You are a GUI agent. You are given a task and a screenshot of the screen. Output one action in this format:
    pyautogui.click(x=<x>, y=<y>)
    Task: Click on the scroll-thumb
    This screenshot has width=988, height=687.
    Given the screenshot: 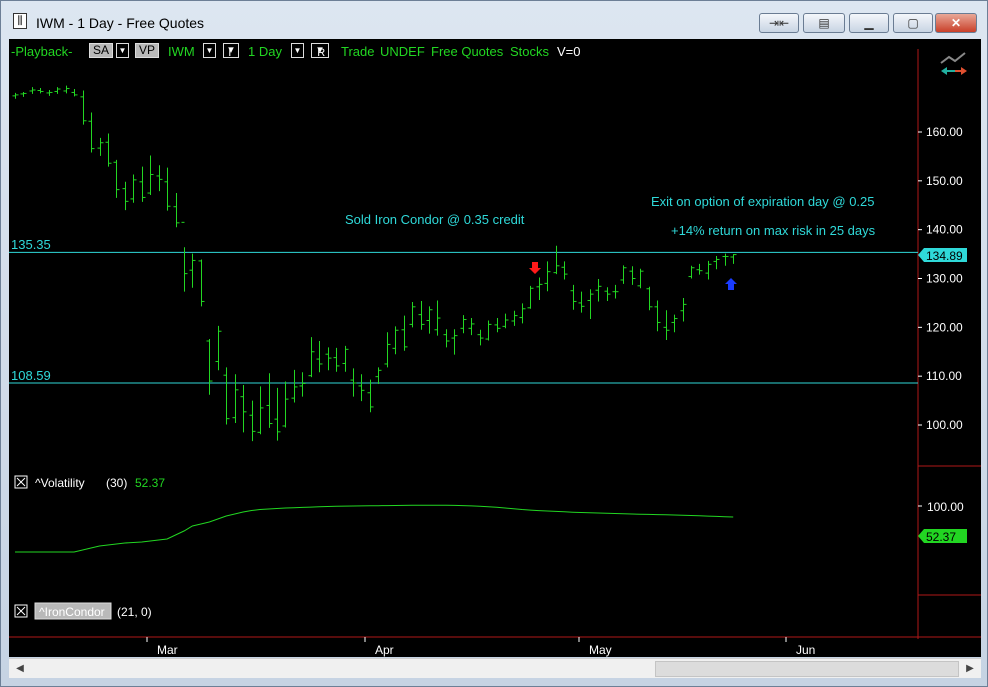 What is the action you would take?
    pyautogui.click(x=807, y=669)
    